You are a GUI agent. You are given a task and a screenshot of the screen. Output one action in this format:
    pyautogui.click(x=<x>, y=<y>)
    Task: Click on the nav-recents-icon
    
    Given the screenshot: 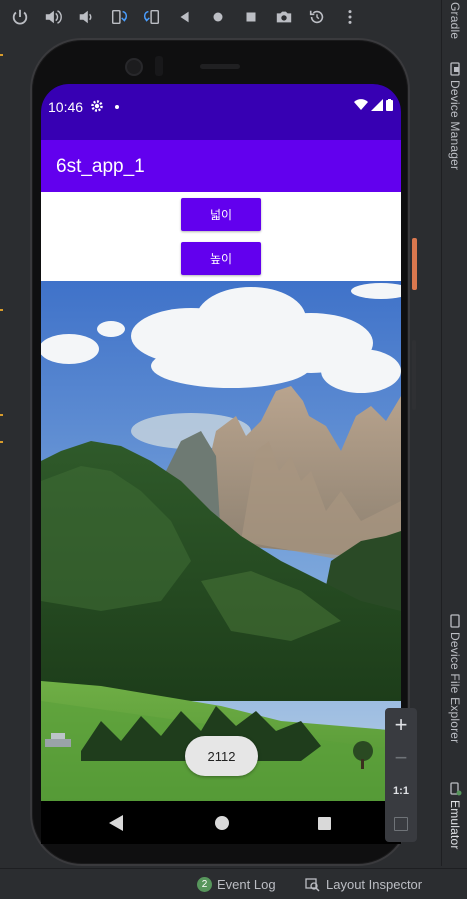 What is the action you would take?
    pyautogui.click(x=324, y=823)
    